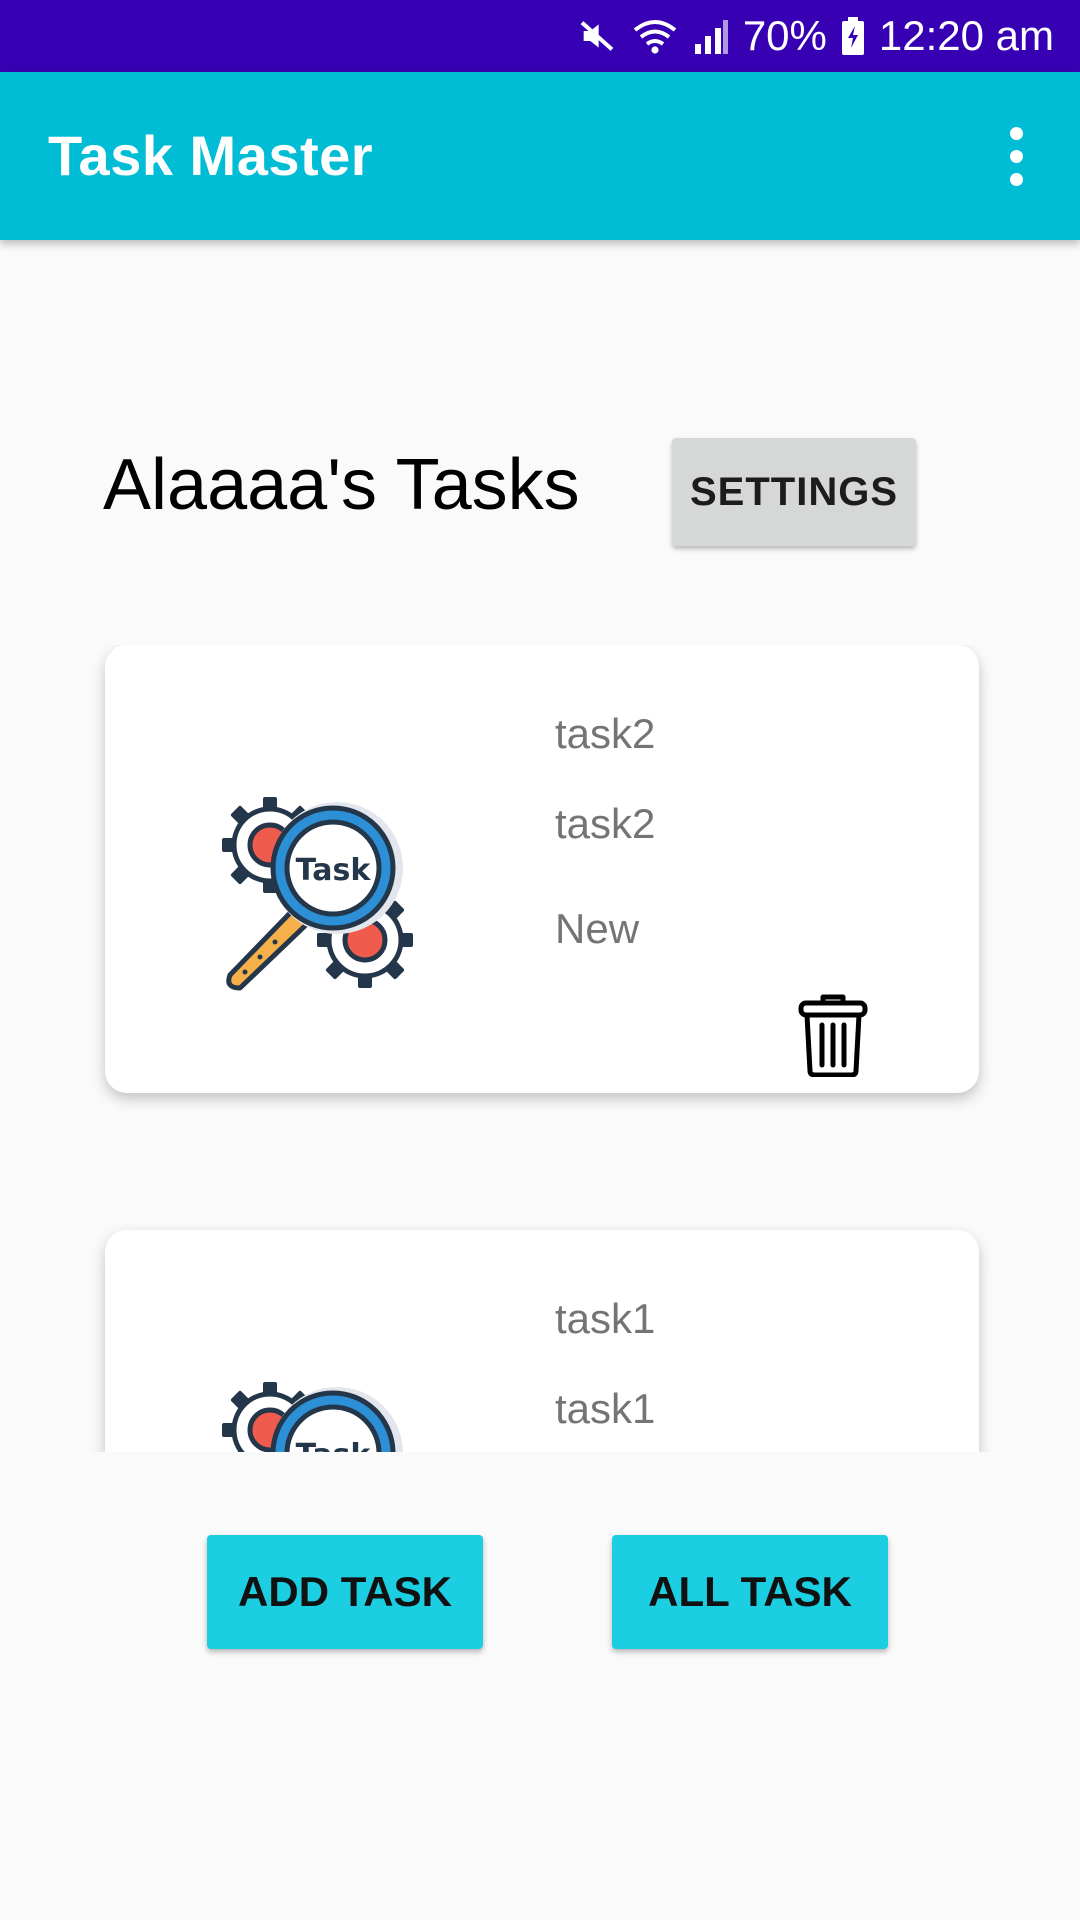 The height and width of the screenshot is (1920, 1080). Describe the element at coordinates (597, 36) in the screenshot. I see `mute-icon` at that location.